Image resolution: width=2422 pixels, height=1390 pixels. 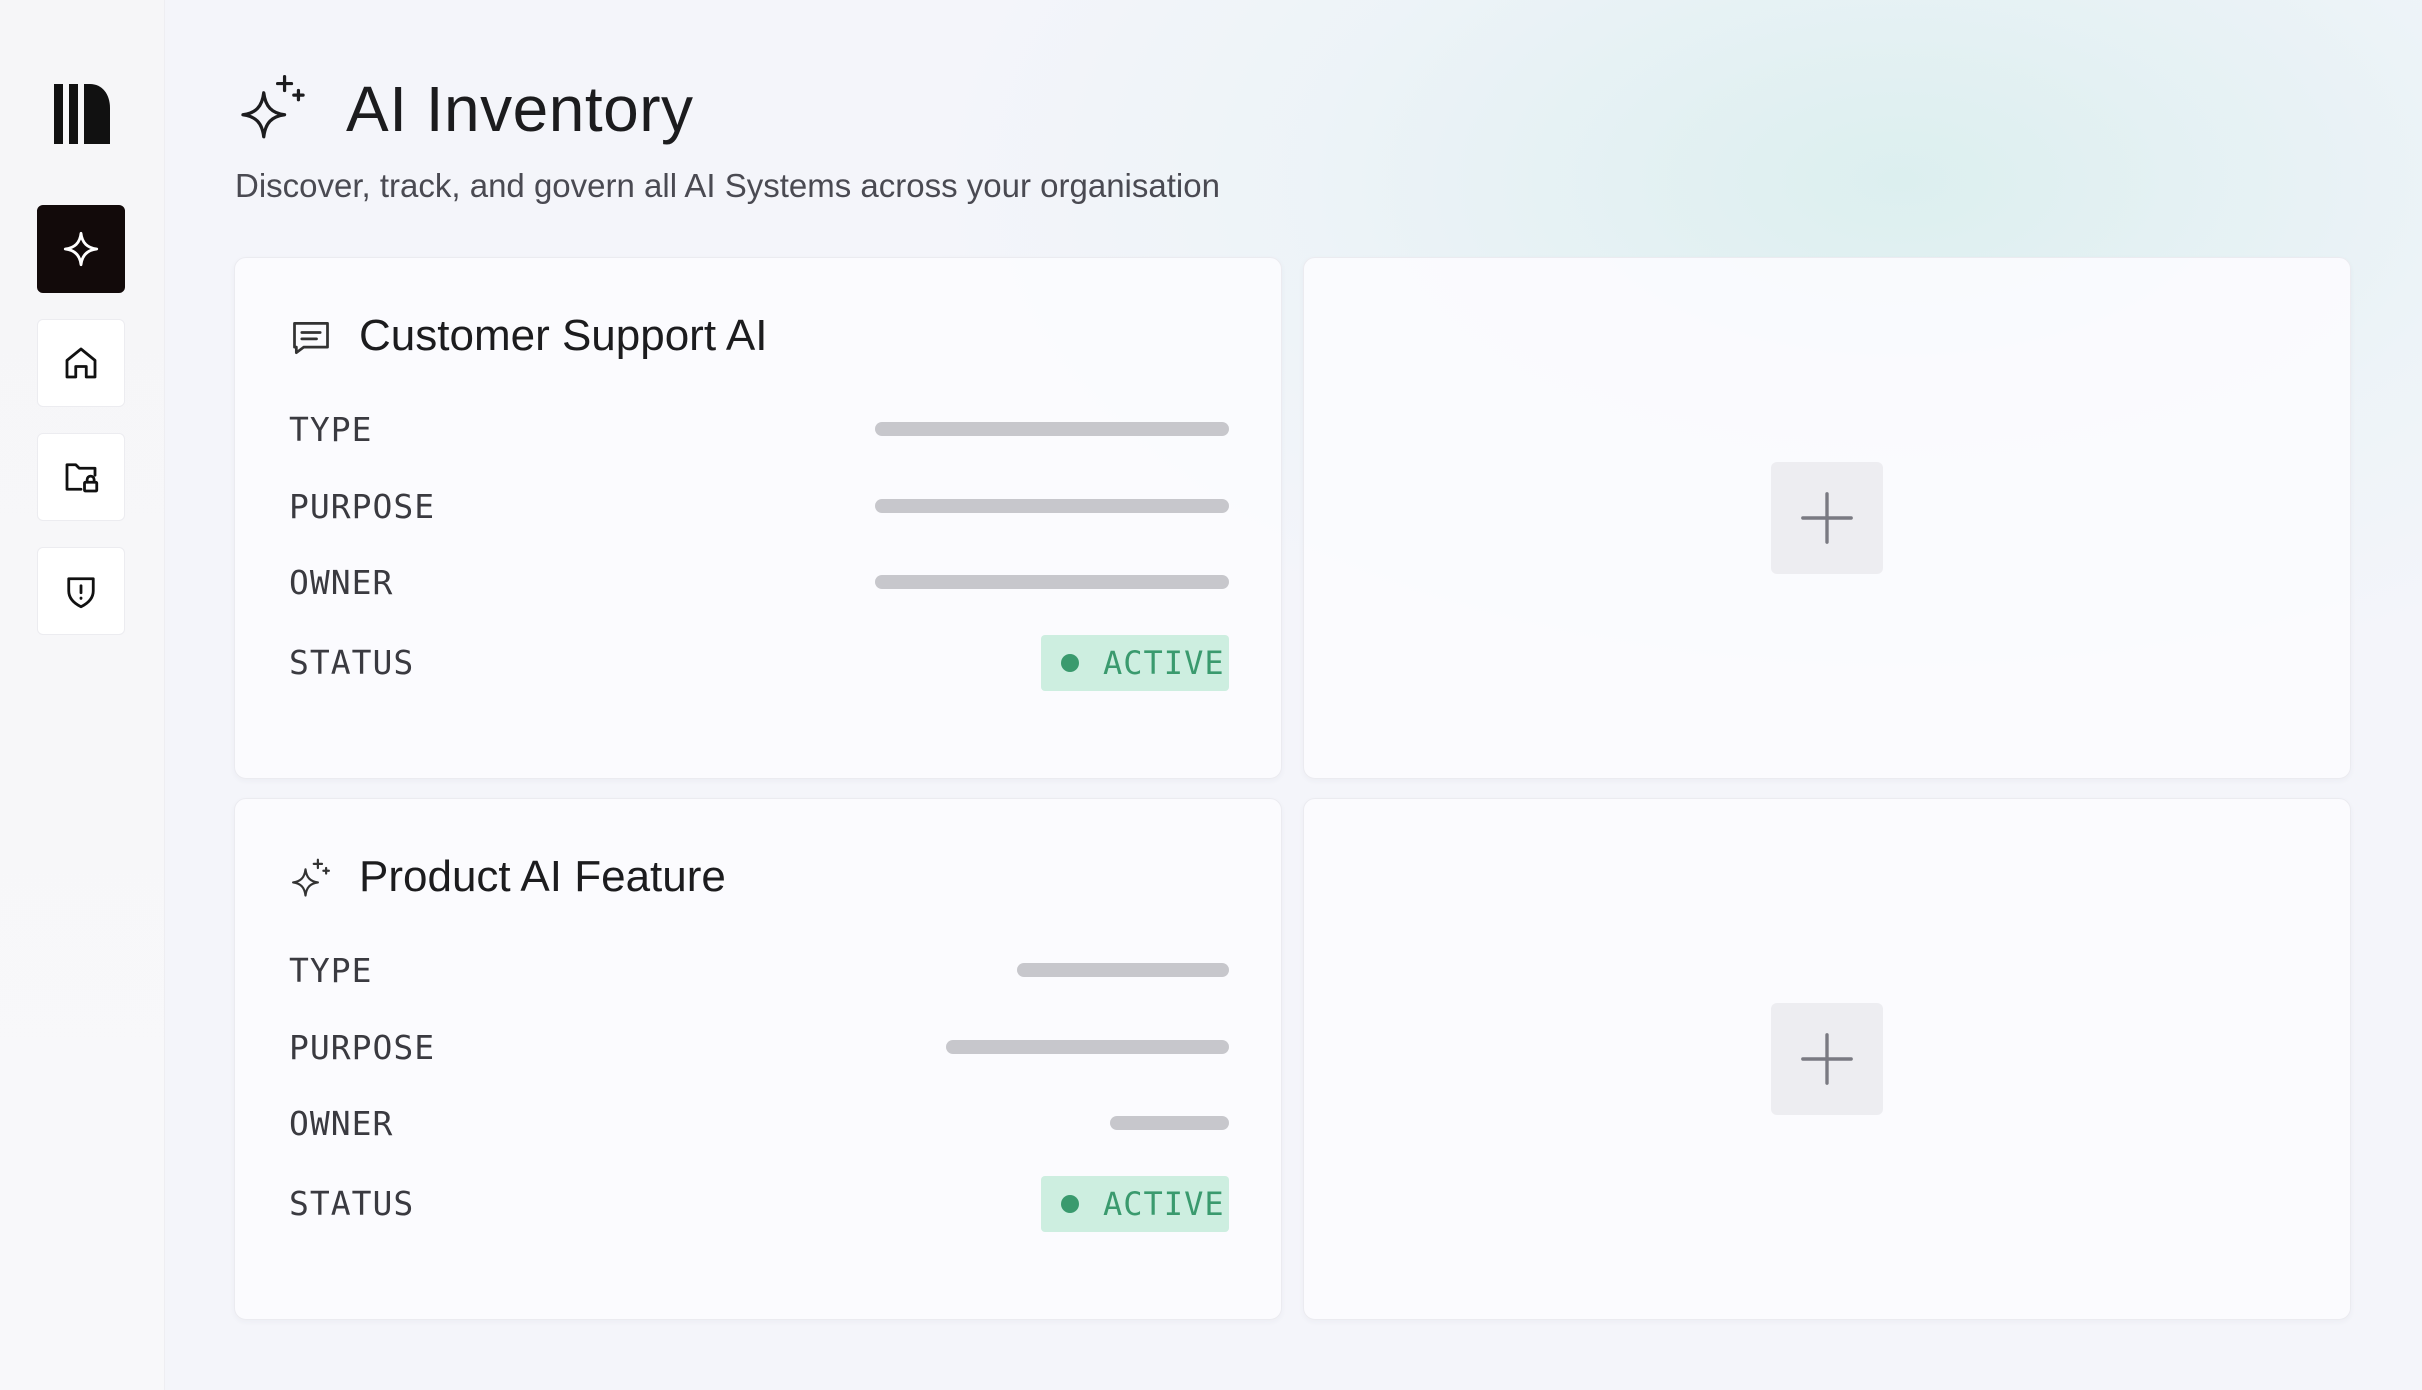 What do you see at coordinates (82, 695) in the screenshot?
I see `sidebar` at bounding box center [82, 695].